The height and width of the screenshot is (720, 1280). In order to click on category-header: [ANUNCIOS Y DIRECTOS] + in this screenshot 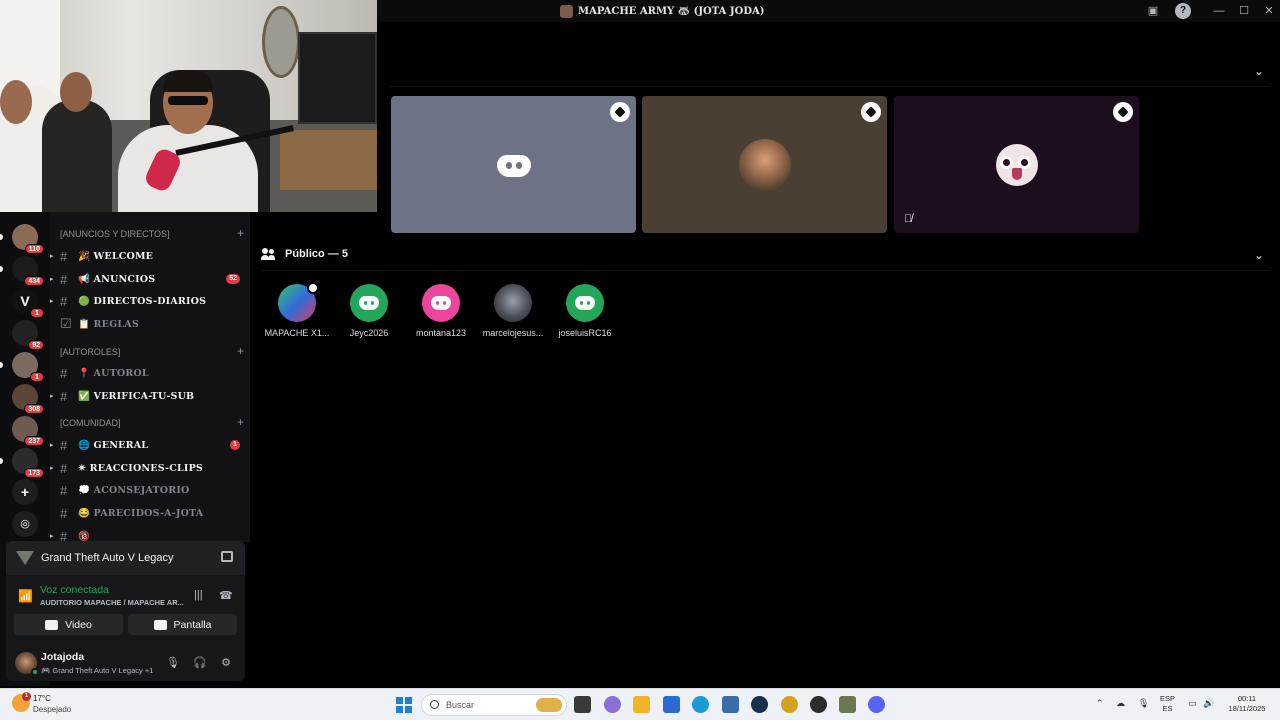, I will do `click(152, 233)`.